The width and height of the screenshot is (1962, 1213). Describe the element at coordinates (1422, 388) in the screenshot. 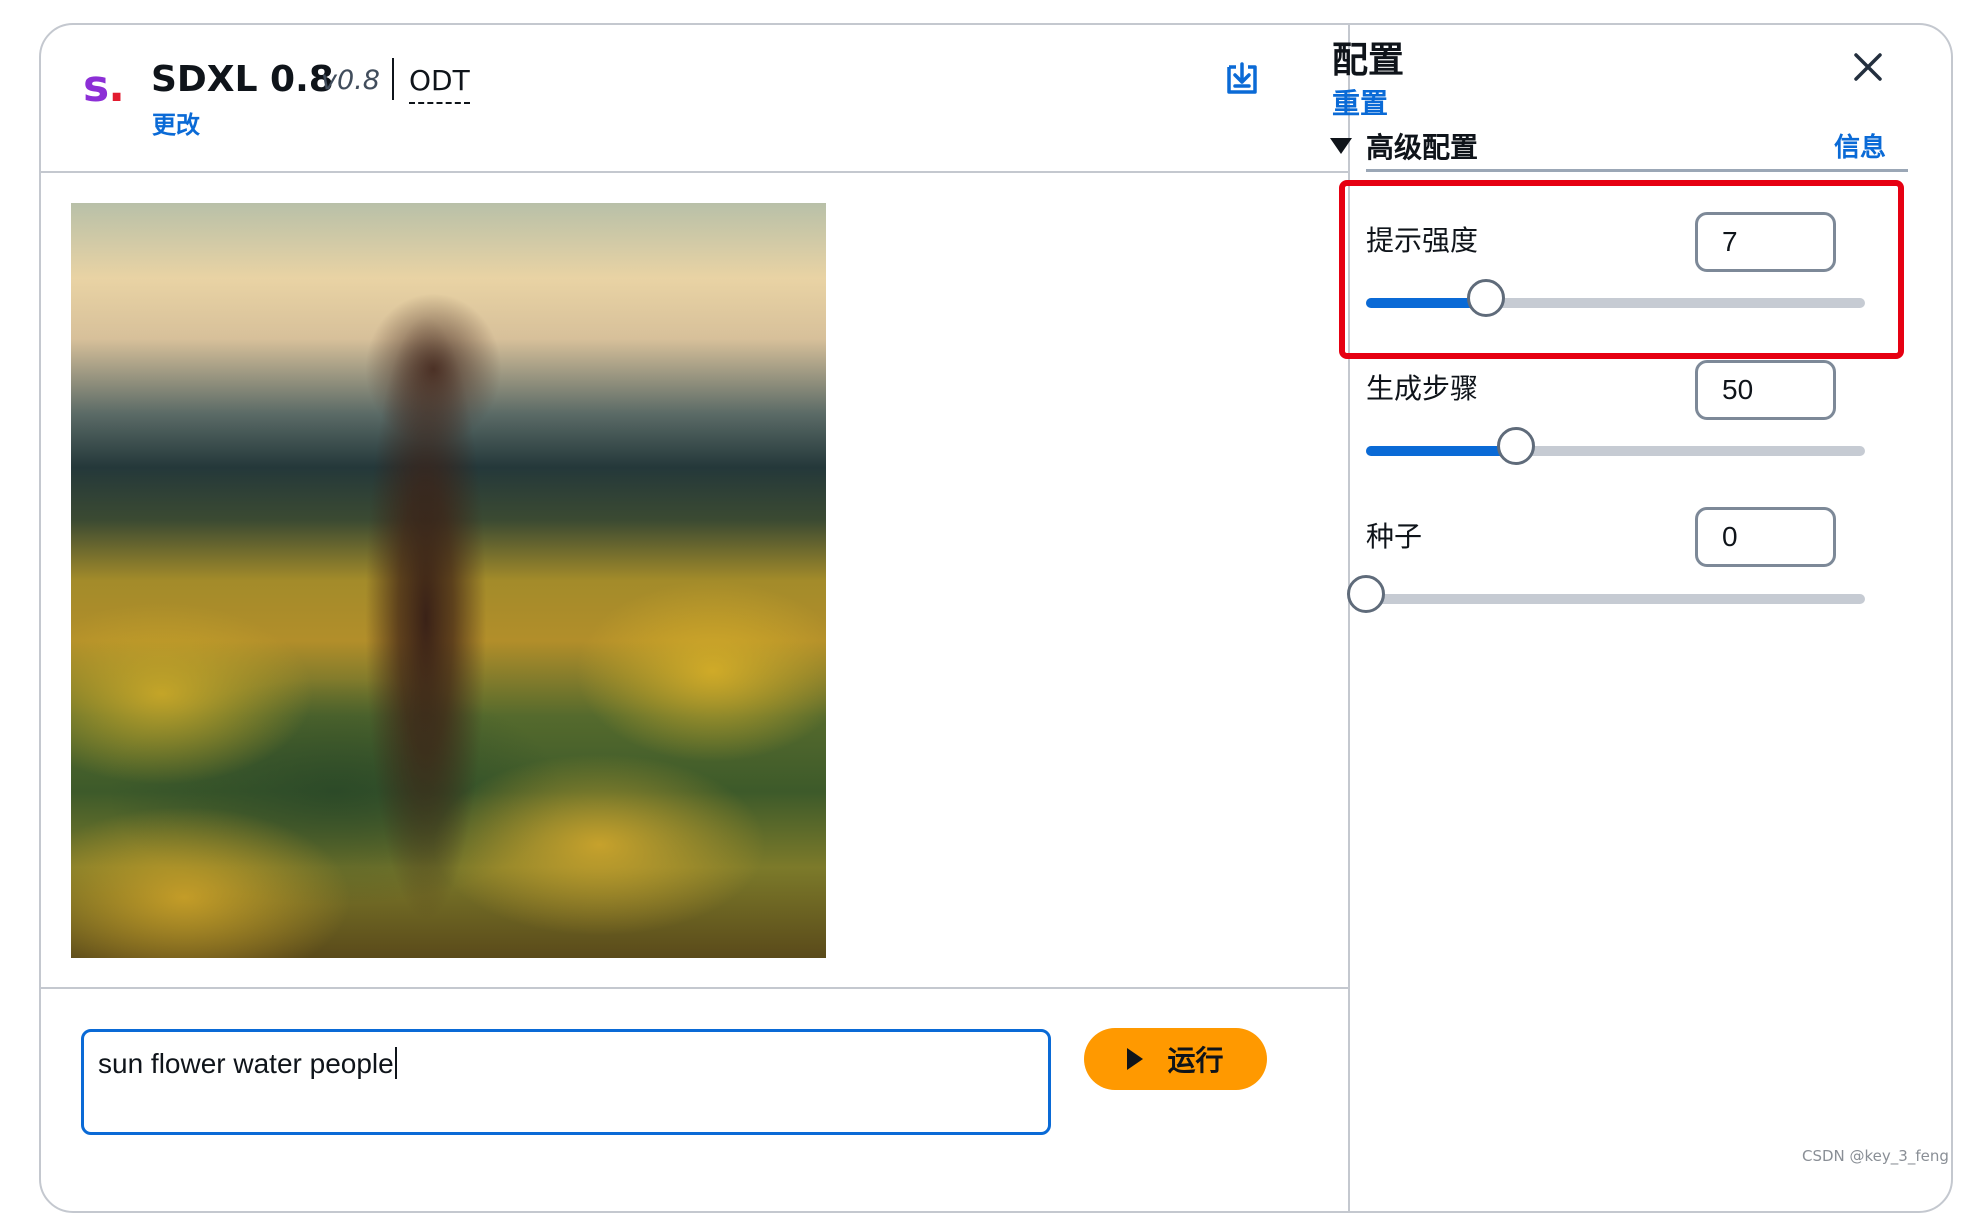

I see `generation-steps-label: 生成步骤` at that location.